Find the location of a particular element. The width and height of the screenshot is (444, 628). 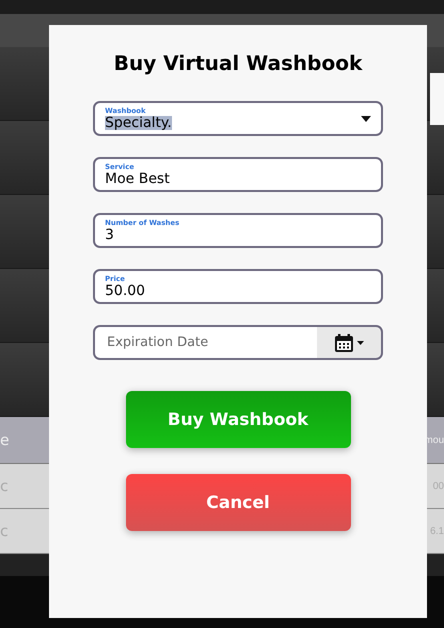

dialog-title: Buy Virtual Washbook is located at coordinates (238, 63).